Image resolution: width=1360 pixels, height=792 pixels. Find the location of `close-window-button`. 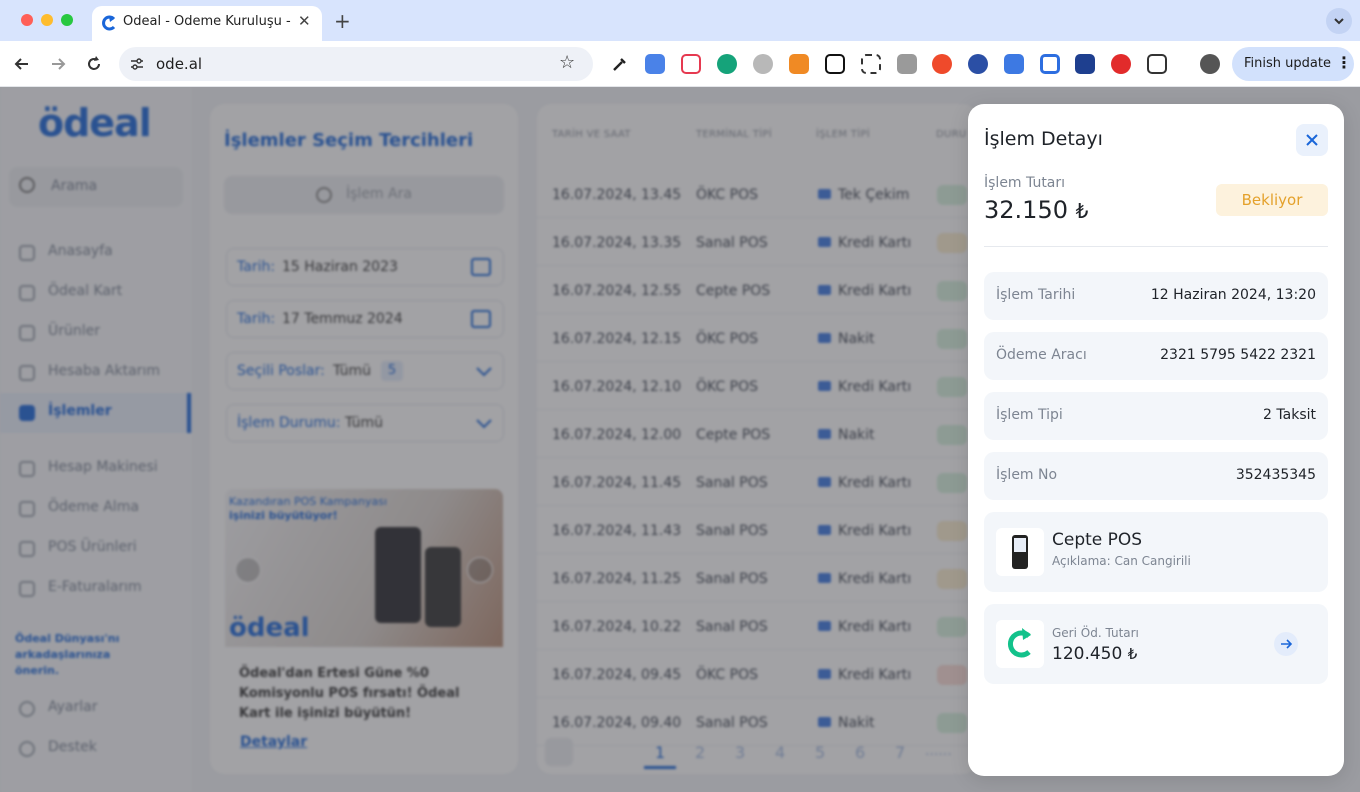

close-window-button is located at coordinates (27, 20).